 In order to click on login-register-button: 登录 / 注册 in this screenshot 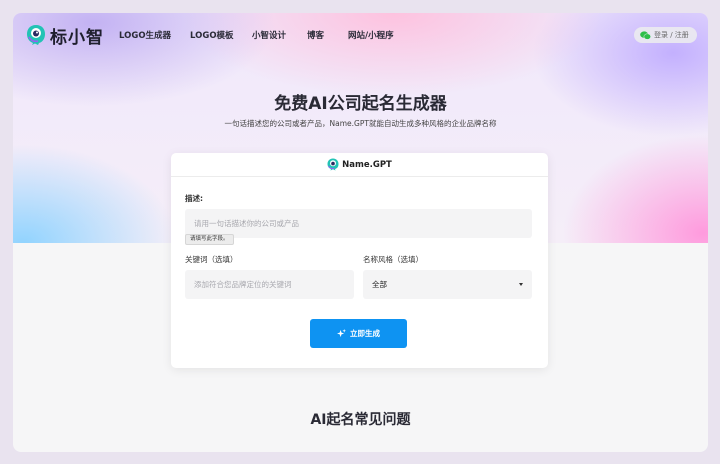, I will do `click(665, 35)`.